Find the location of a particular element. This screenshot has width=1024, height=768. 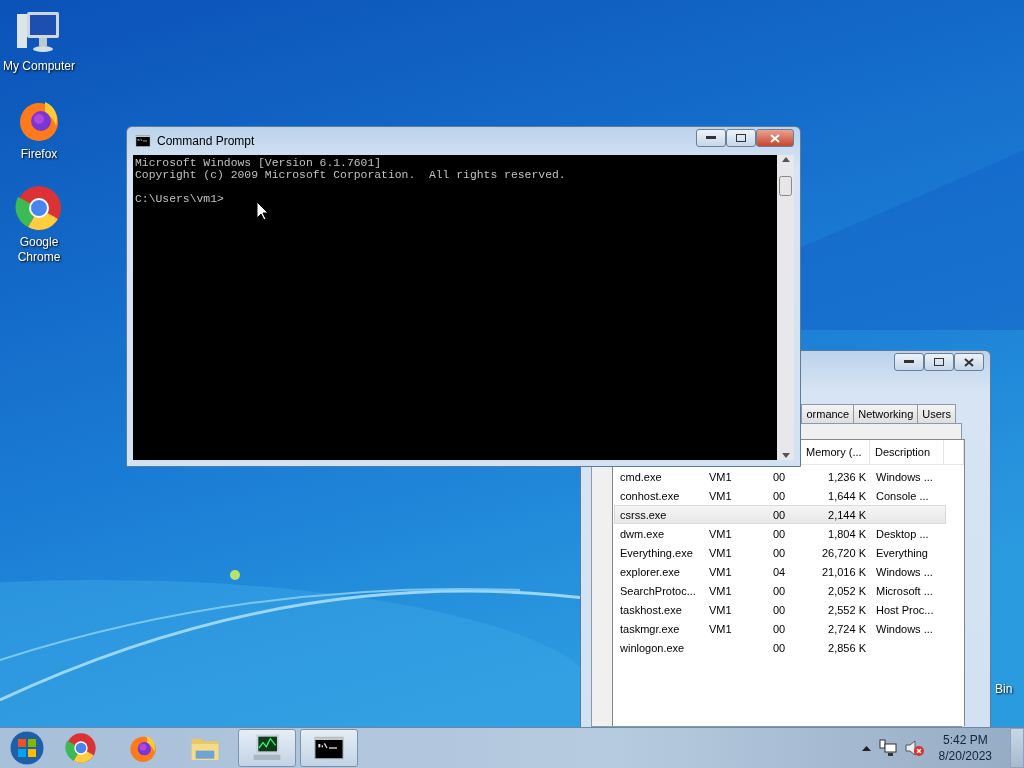

table-cell-text: dwm.exe is located at coordinates (642, 533).